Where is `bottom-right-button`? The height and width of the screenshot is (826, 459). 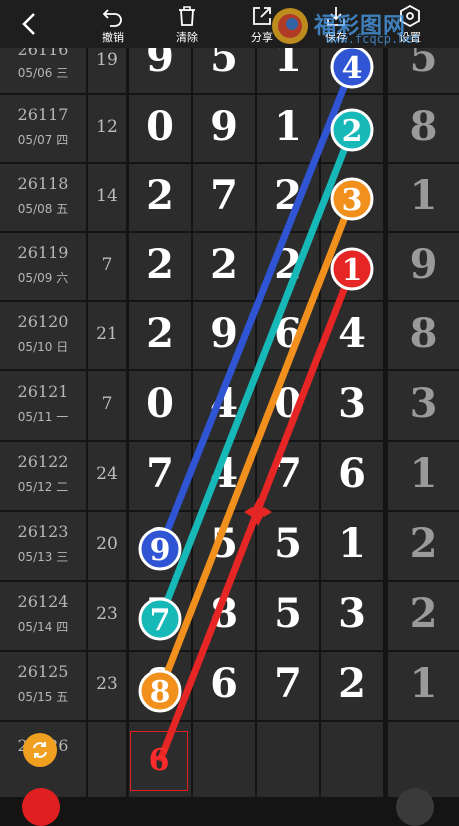
bottom-right-button is located at coordinates (415, 807).